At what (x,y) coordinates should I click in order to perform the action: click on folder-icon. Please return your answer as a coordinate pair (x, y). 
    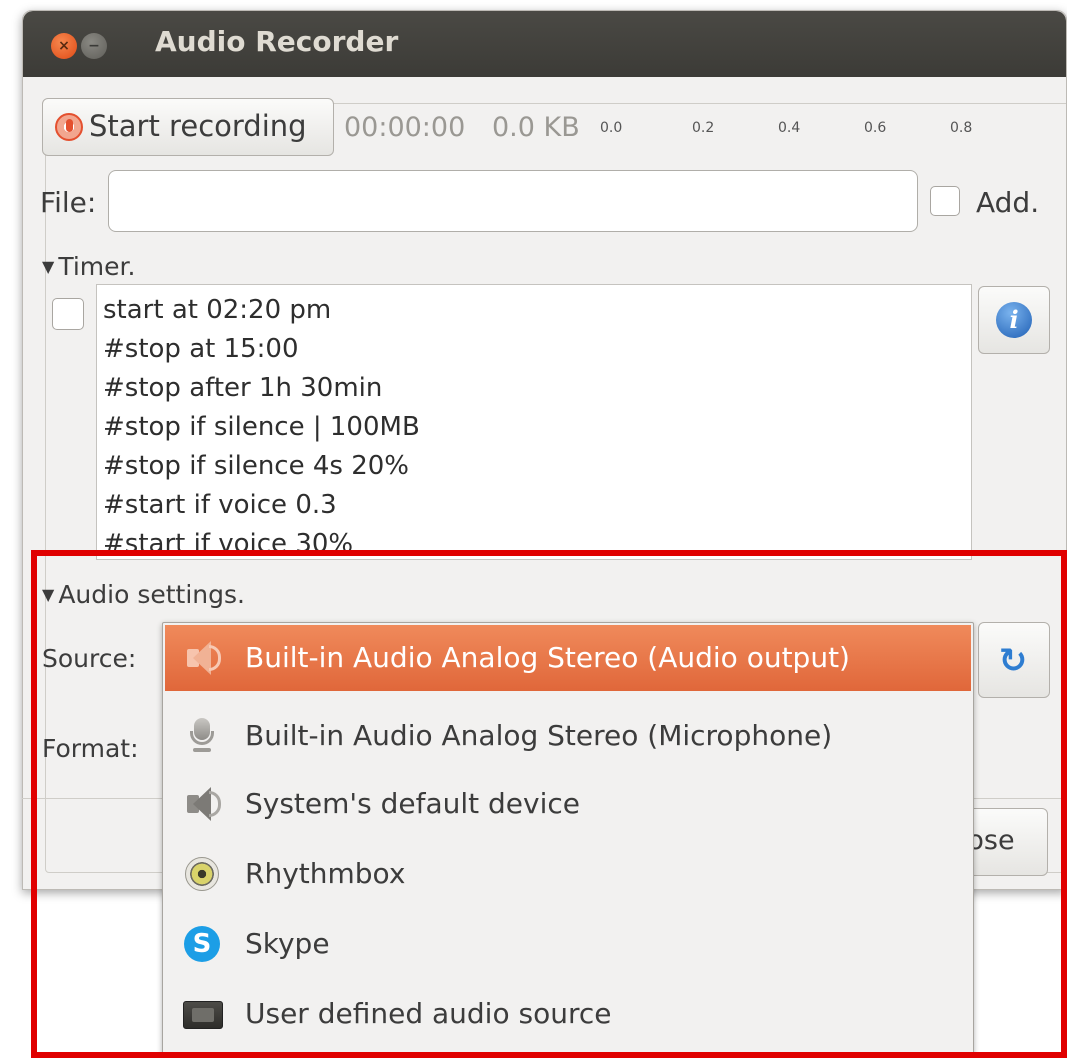
    Looking at the image, I should click on (203, 1014).